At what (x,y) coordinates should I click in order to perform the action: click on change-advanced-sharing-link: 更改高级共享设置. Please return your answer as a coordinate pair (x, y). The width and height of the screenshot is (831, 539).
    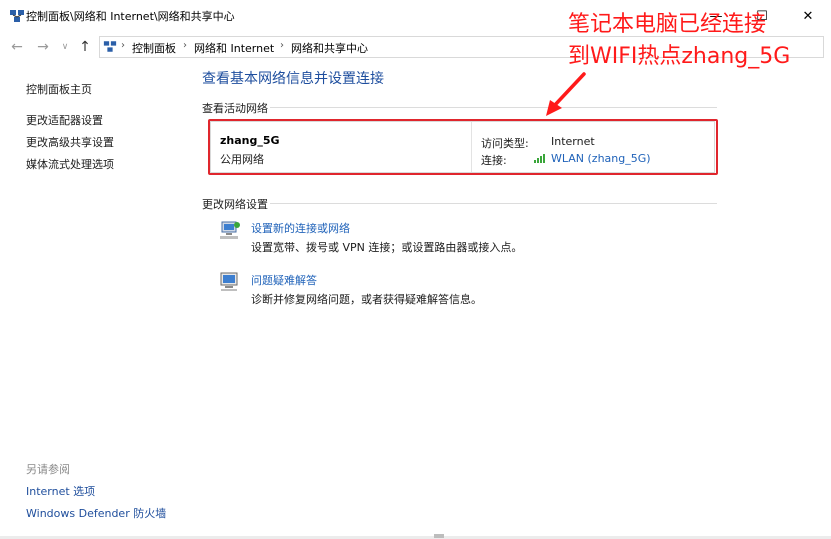
    Looking at the image, I should click on (70, 142).